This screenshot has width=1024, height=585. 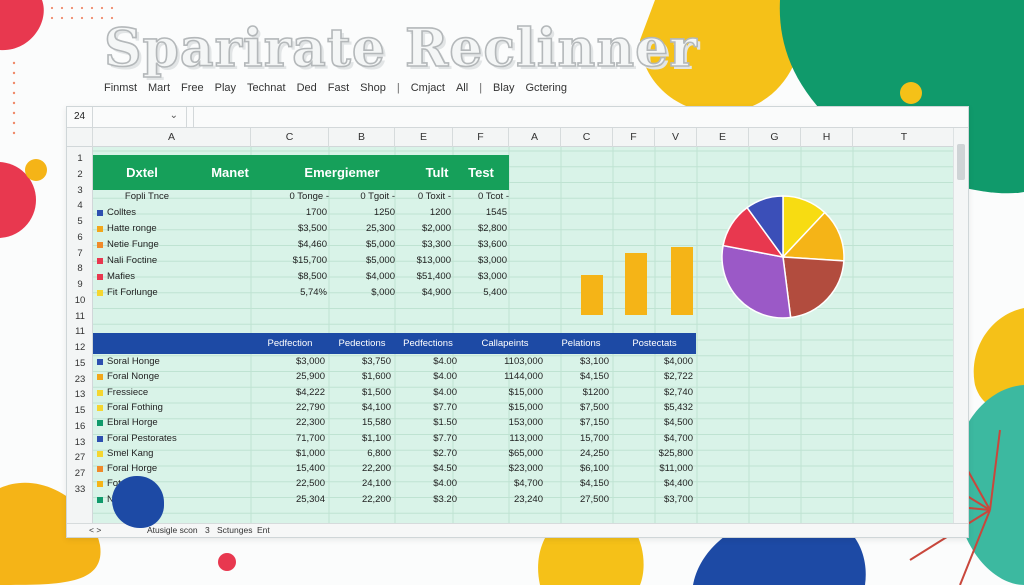 What do you see at coordinates (80, 117) in the screenshot?
I see `cell-reference-box: 24` at bounding box center [80, 117].